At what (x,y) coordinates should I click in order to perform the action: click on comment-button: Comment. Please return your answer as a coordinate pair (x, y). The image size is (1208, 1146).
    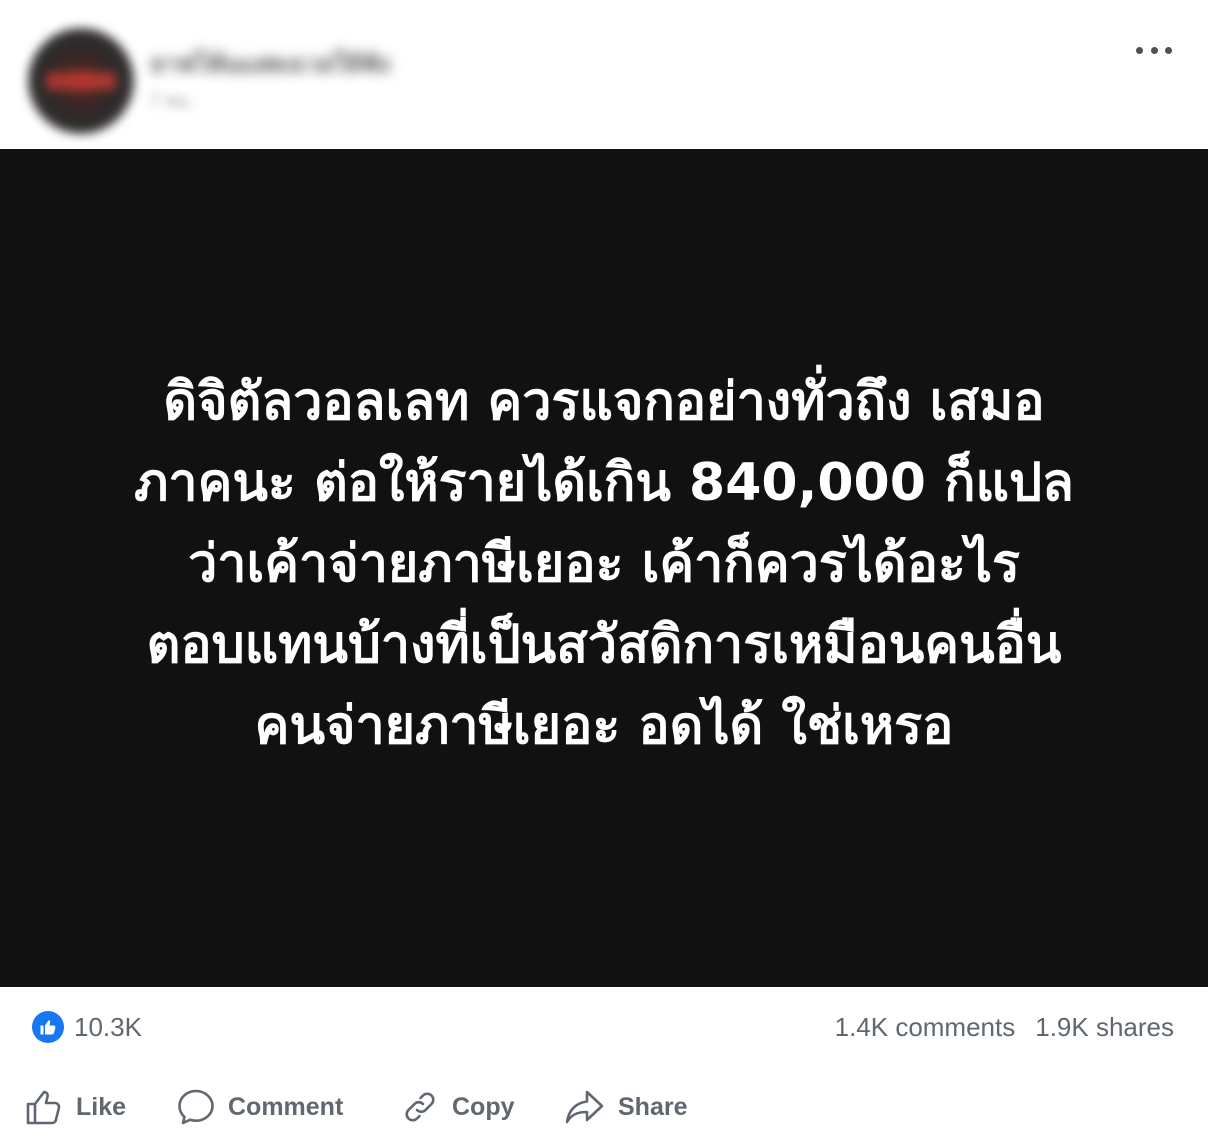
    Looking at the image, I should click on (259, 1107).